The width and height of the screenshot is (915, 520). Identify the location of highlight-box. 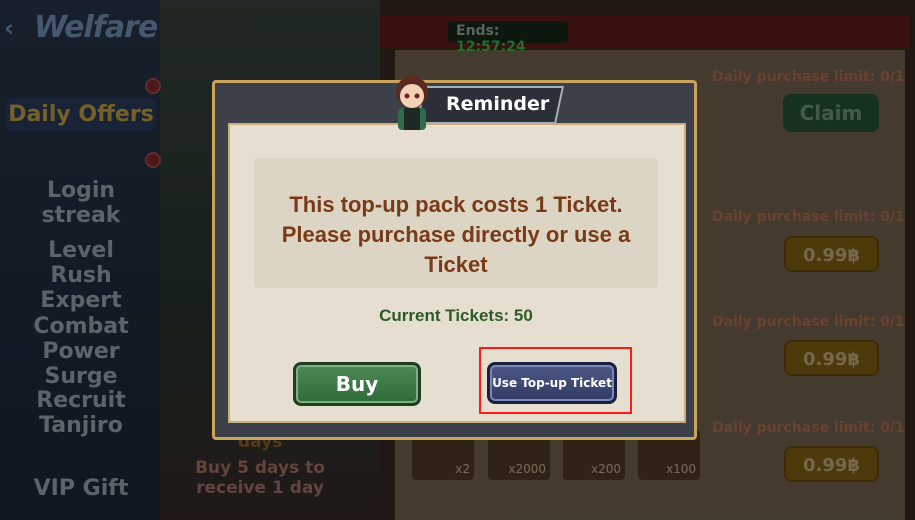
(555, 380).